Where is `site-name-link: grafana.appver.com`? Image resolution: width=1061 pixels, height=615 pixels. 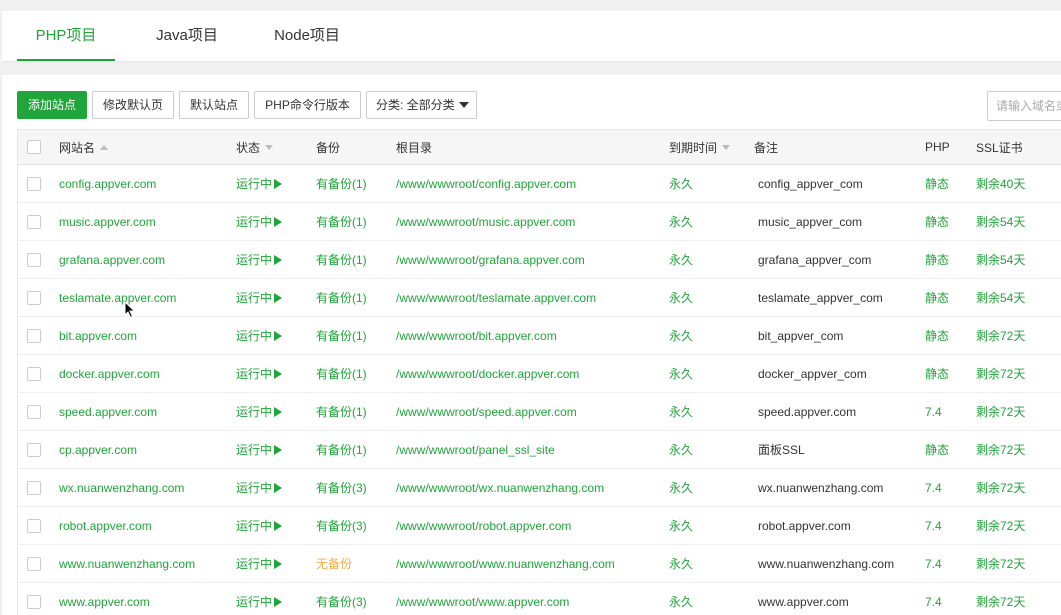
site-name-link: grafana.appver.com is located at coordinates (112, 260).